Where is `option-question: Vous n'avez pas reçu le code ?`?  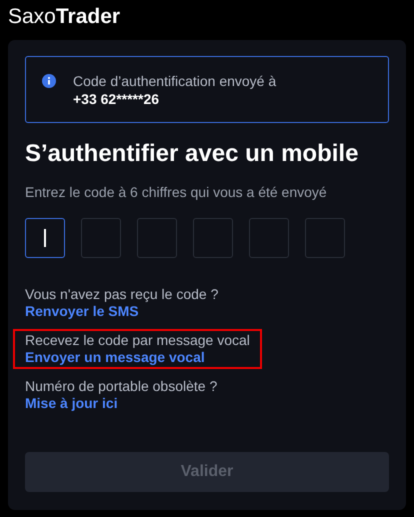
option-question: Vous n'avez pas reçu le code ? is located at coordinates (121, 294).